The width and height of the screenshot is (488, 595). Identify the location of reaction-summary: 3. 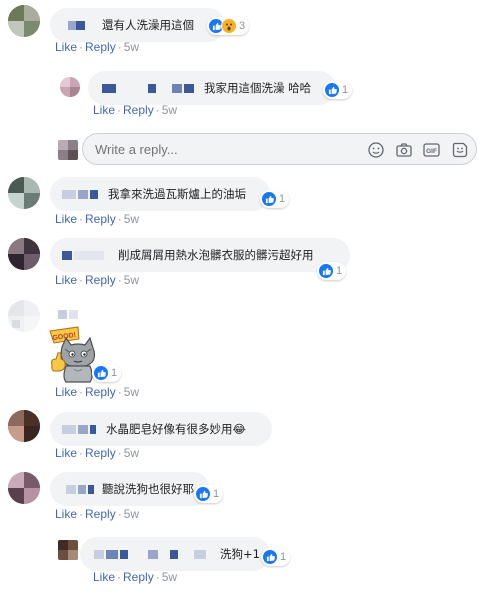
(228, 26).